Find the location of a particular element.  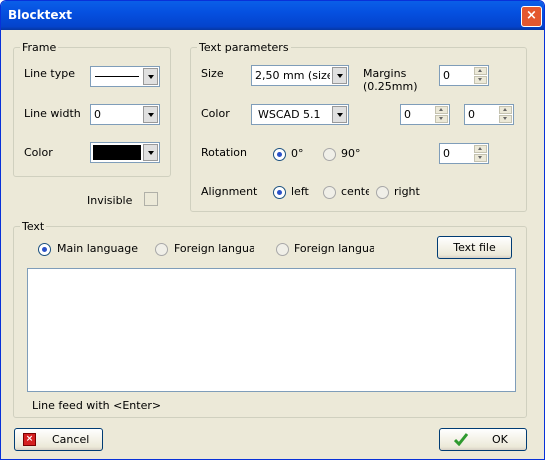

main-language-radio is located at coordinates (44, 249).